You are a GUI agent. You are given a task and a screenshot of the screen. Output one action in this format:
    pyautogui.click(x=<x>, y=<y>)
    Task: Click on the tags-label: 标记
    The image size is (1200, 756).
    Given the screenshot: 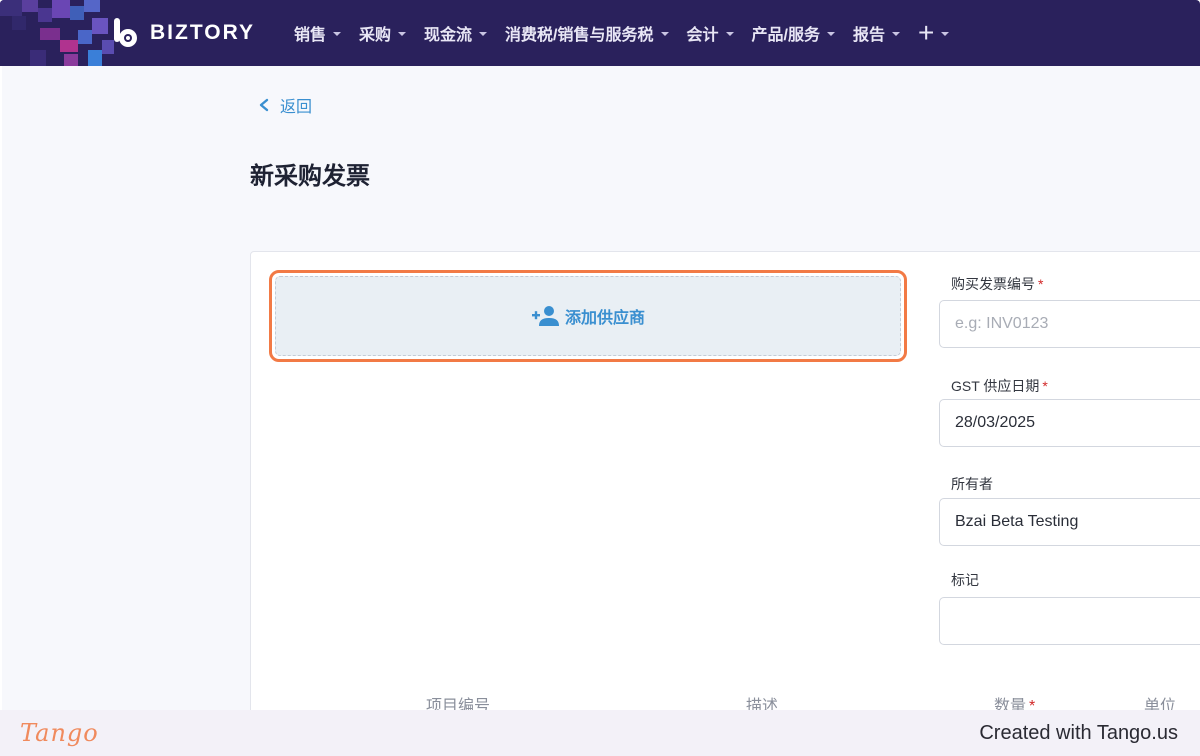 What is the action you would take?
    pyautogui.click(x=965, y=580)
    